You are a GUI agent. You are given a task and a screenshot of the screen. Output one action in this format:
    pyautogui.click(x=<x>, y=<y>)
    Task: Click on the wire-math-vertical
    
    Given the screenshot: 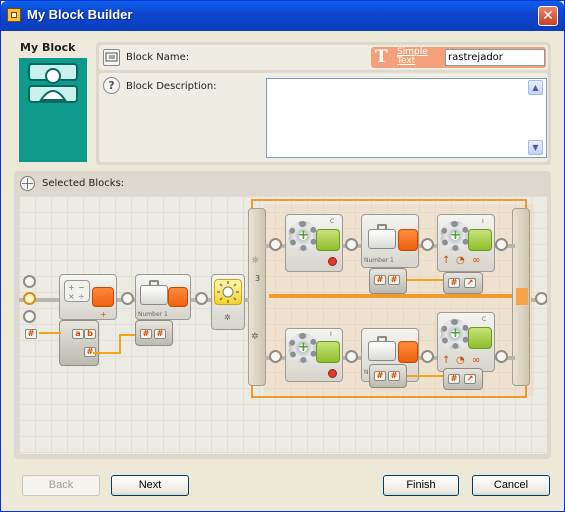 What is the action you would take?
    pyautogui.click(x=120, y=344)
    